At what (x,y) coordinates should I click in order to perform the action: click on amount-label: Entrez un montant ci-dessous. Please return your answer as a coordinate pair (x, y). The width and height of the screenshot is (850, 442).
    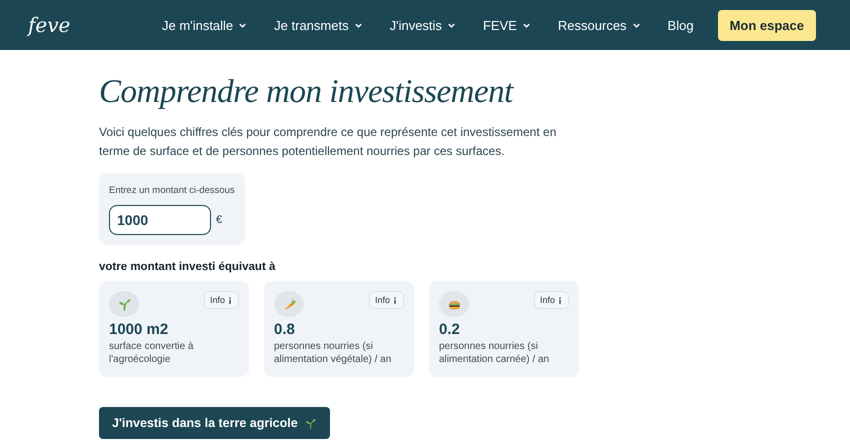
    Looking at the image, I should click on (172, 190).